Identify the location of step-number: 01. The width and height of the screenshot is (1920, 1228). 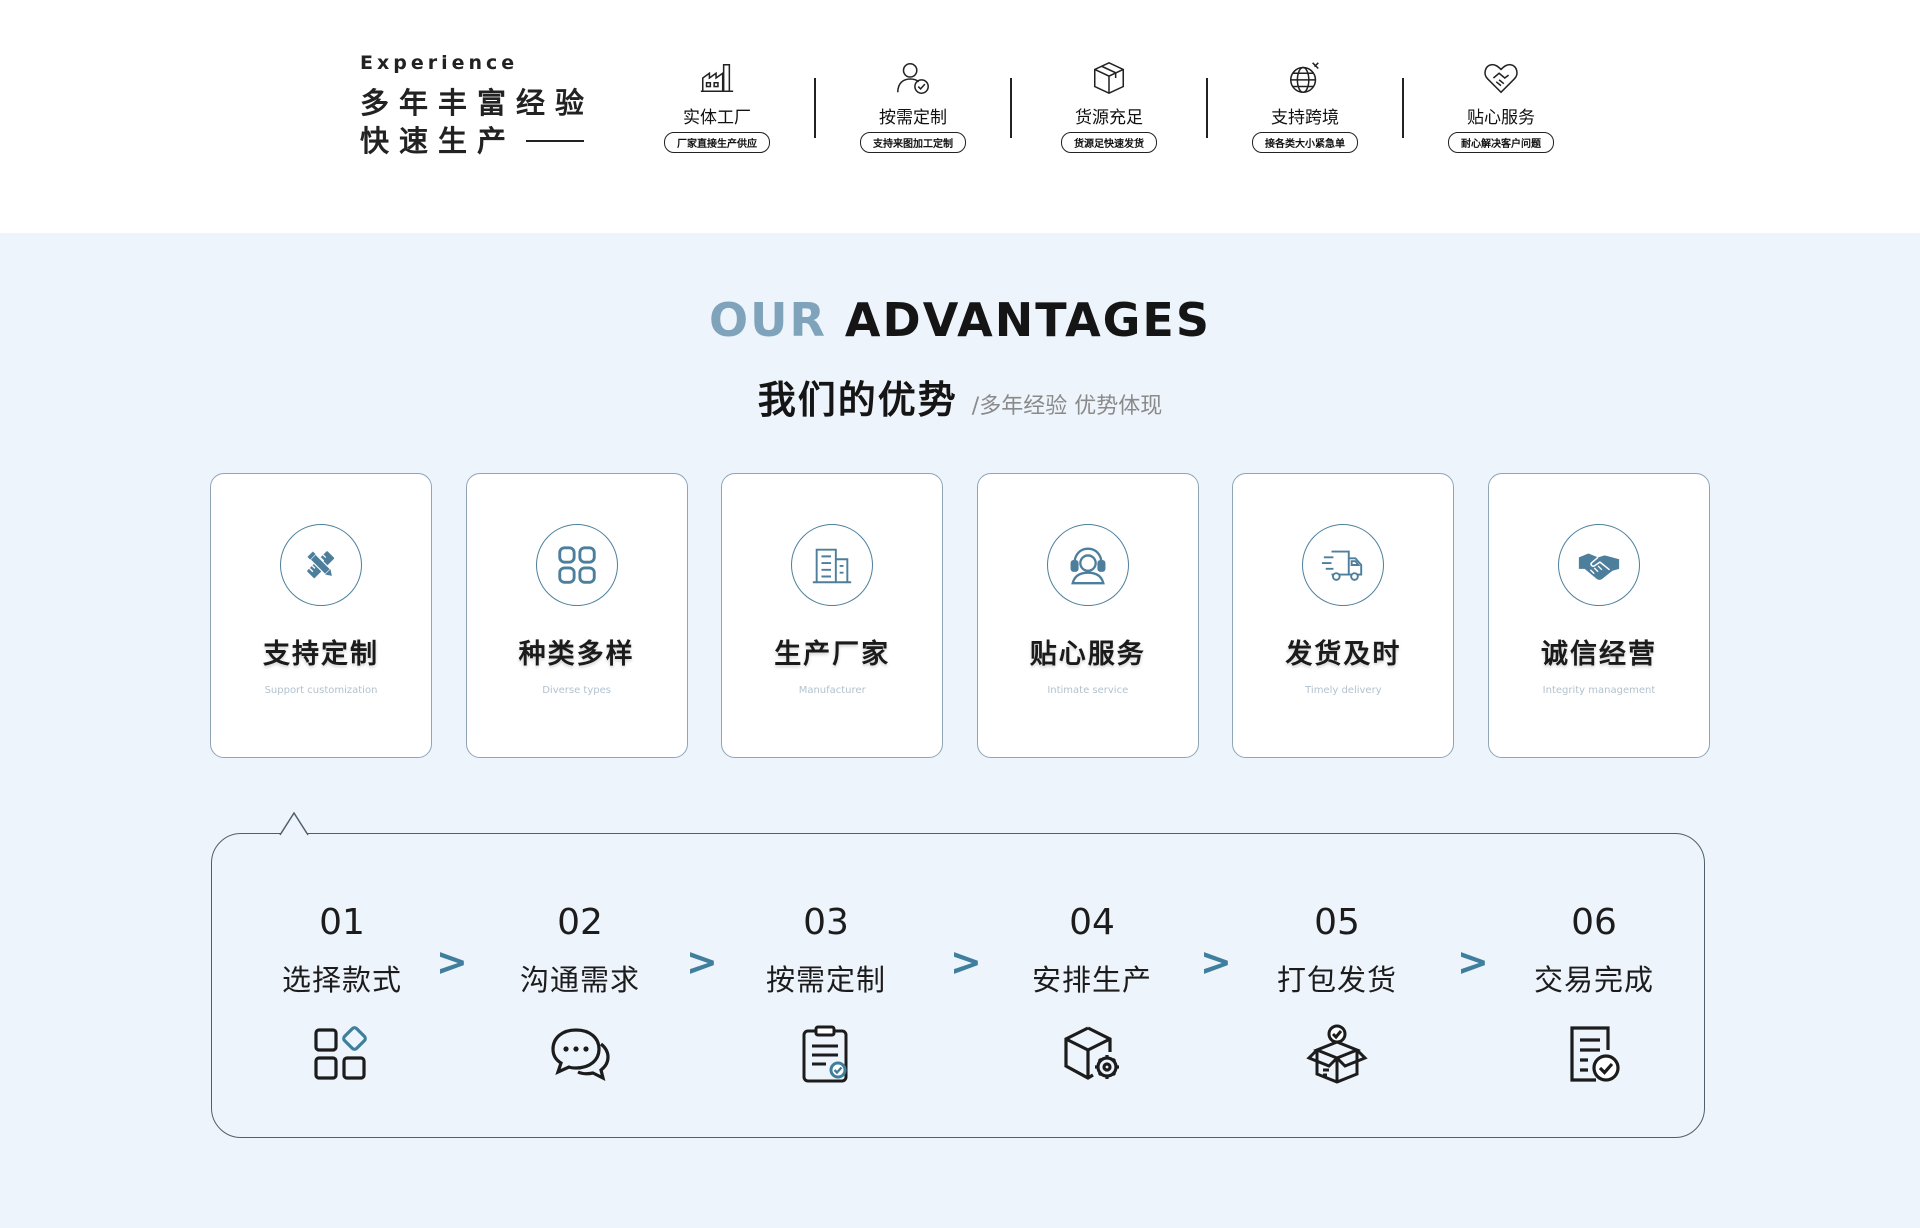
(342, 922).